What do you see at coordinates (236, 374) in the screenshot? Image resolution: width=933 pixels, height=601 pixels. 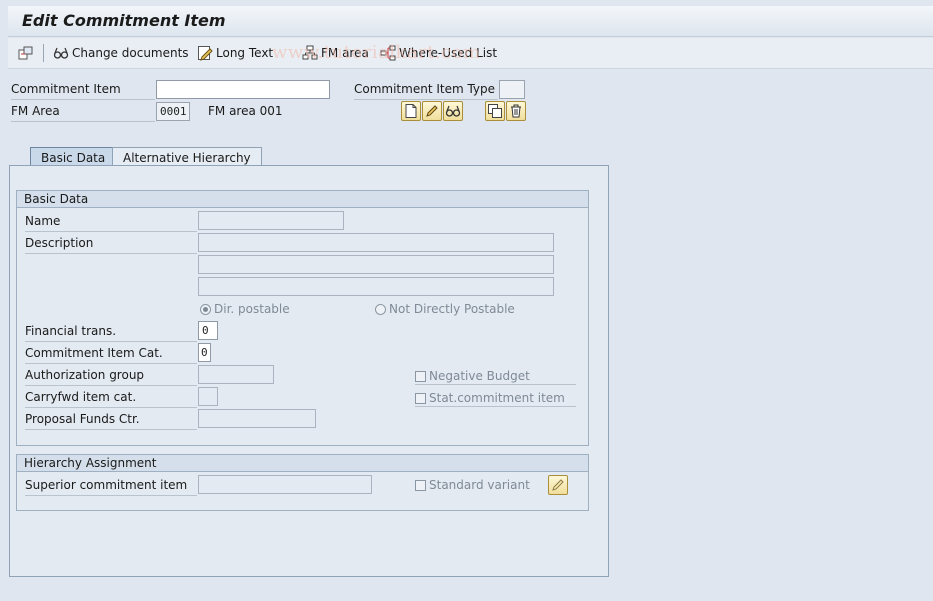 I see `authorization-group-input` at bounding box center [236, 374].